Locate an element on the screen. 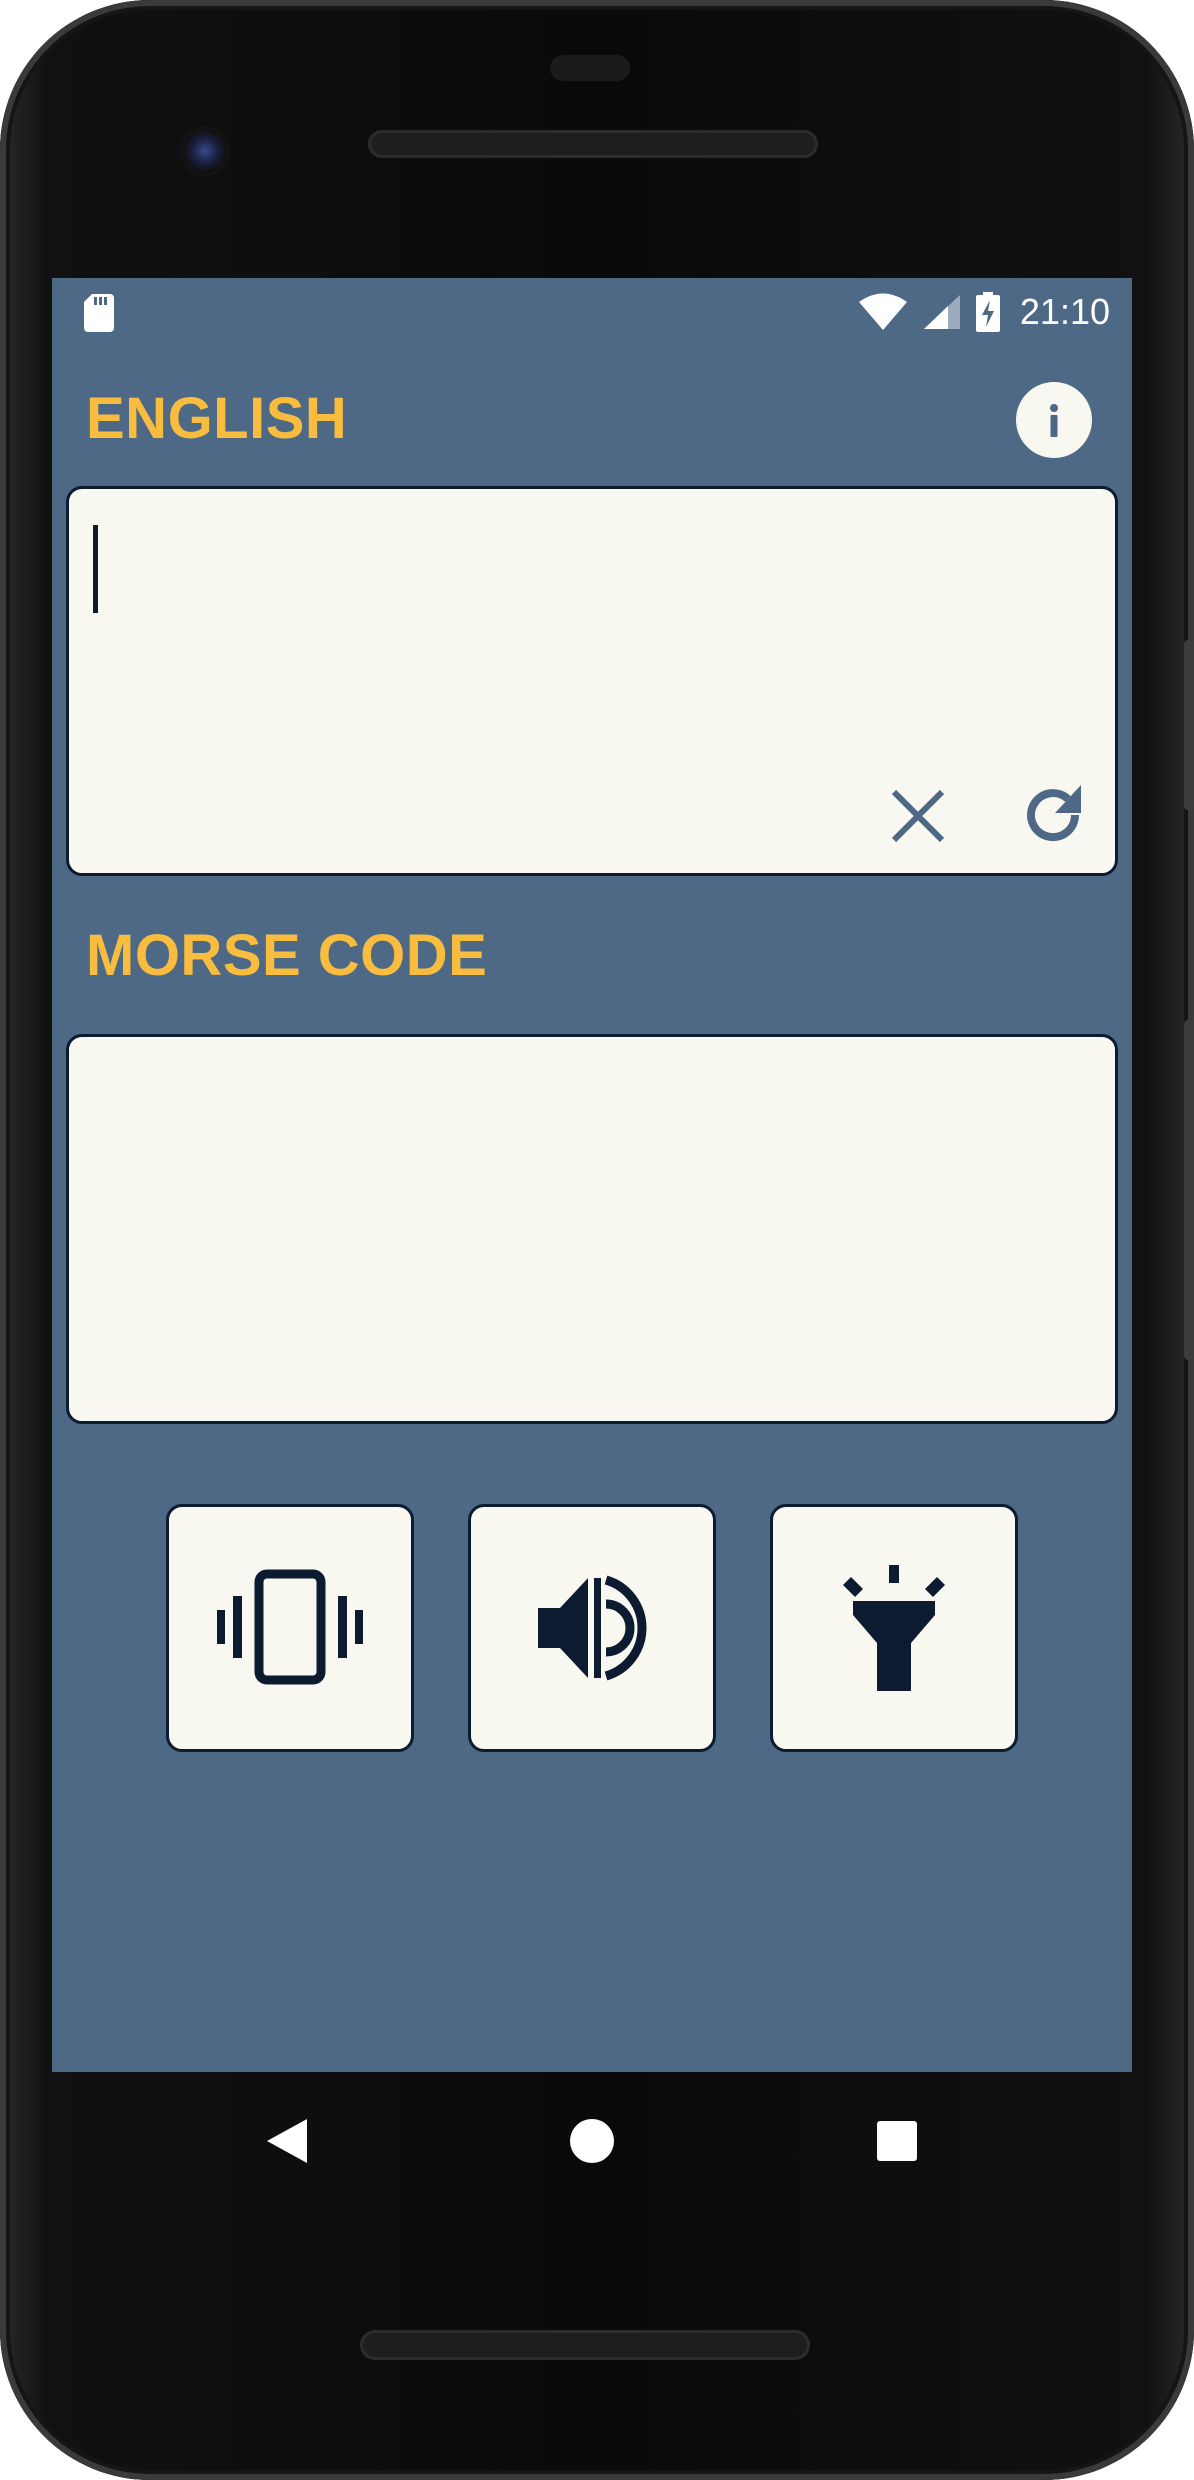 Image resolution: width=1194 pixels, height=2480 pixels. vibrate-icon is located at coordinates (290, 1627).